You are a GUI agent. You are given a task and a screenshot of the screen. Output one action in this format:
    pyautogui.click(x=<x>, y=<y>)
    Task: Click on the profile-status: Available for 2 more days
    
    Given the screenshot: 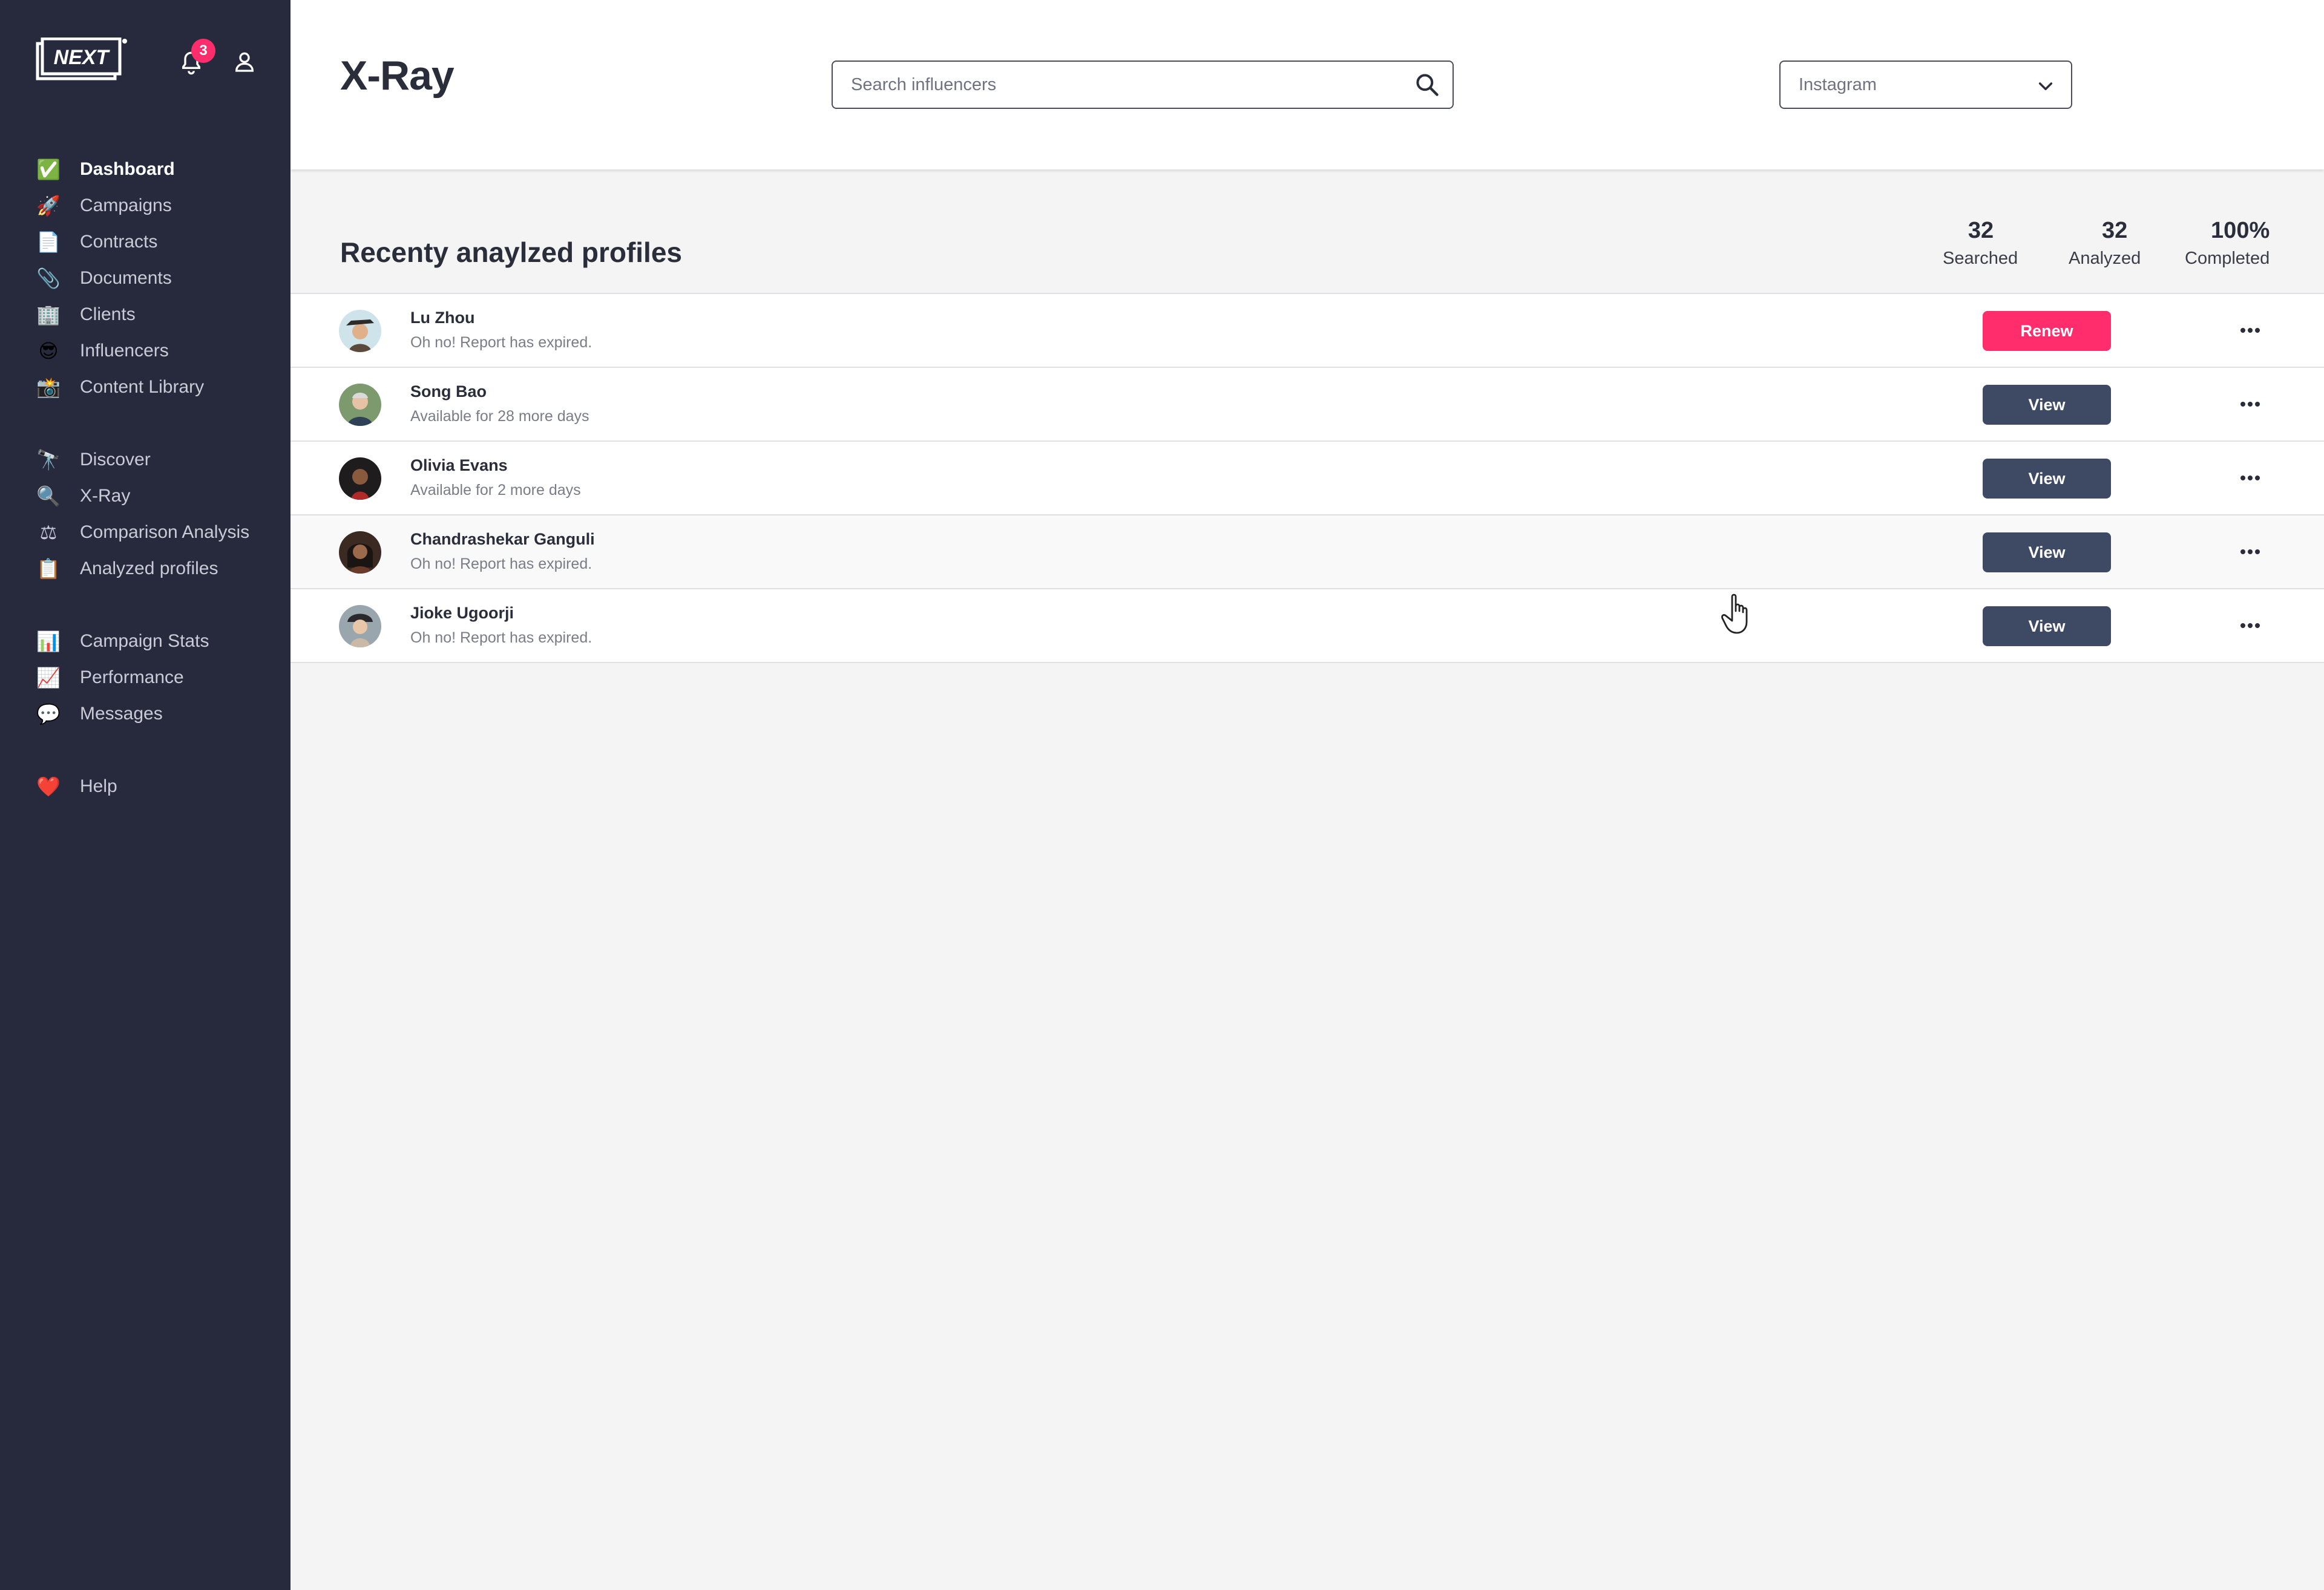 What is the action you would take?
    pyautogui.click(x=495, y=491)
    